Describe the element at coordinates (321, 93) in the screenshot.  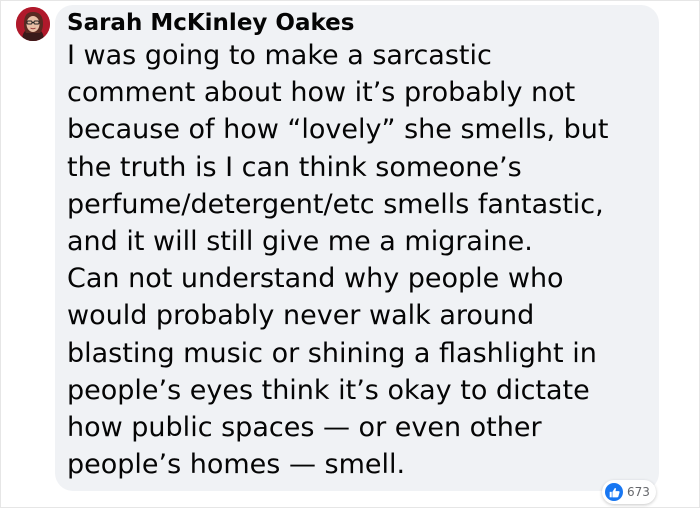
I see `comment-line: comment about how it’s probably not` at that location.